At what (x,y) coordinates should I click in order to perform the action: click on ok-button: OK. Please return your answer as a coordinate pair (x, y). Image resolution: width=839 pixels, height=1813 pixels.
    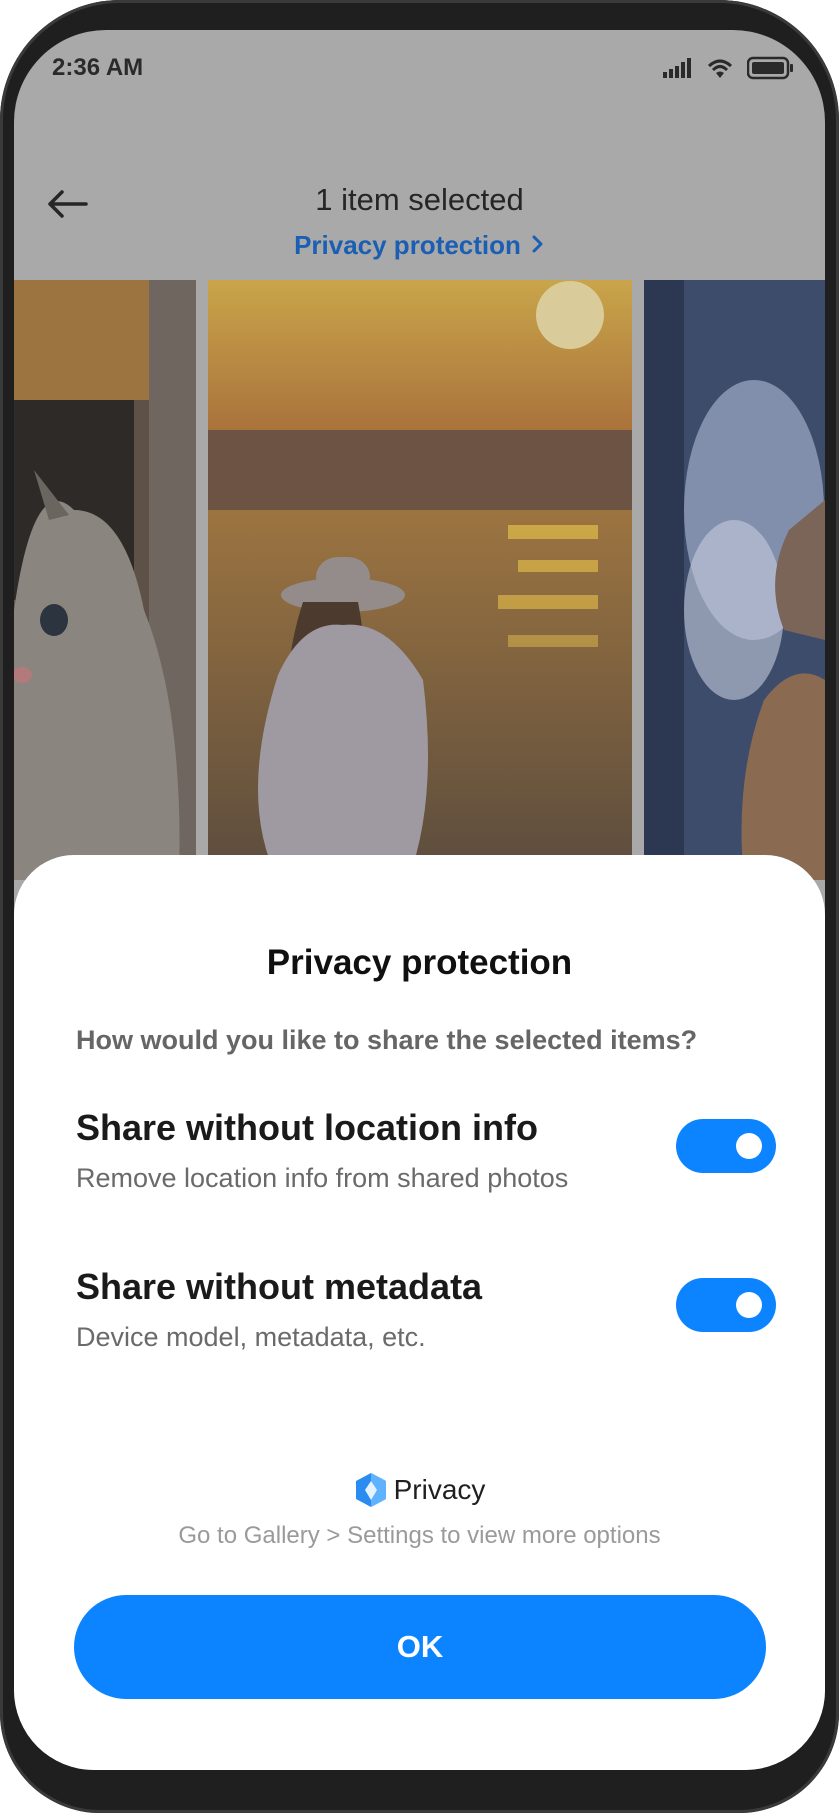
    Looking at the image, I should click on (420, 1647).